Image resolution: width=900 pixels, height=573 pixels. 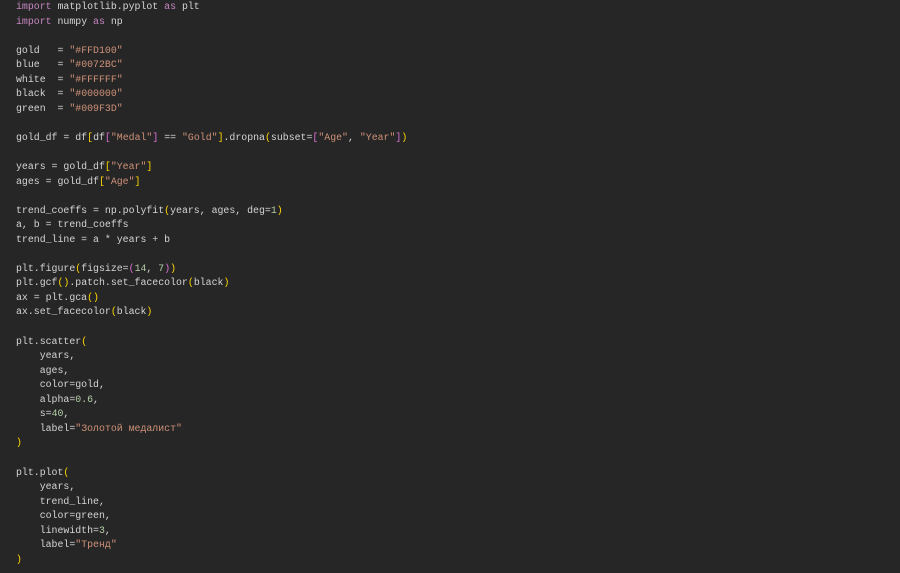 I want to click on code-token: ==, so click(x=170, y=137).